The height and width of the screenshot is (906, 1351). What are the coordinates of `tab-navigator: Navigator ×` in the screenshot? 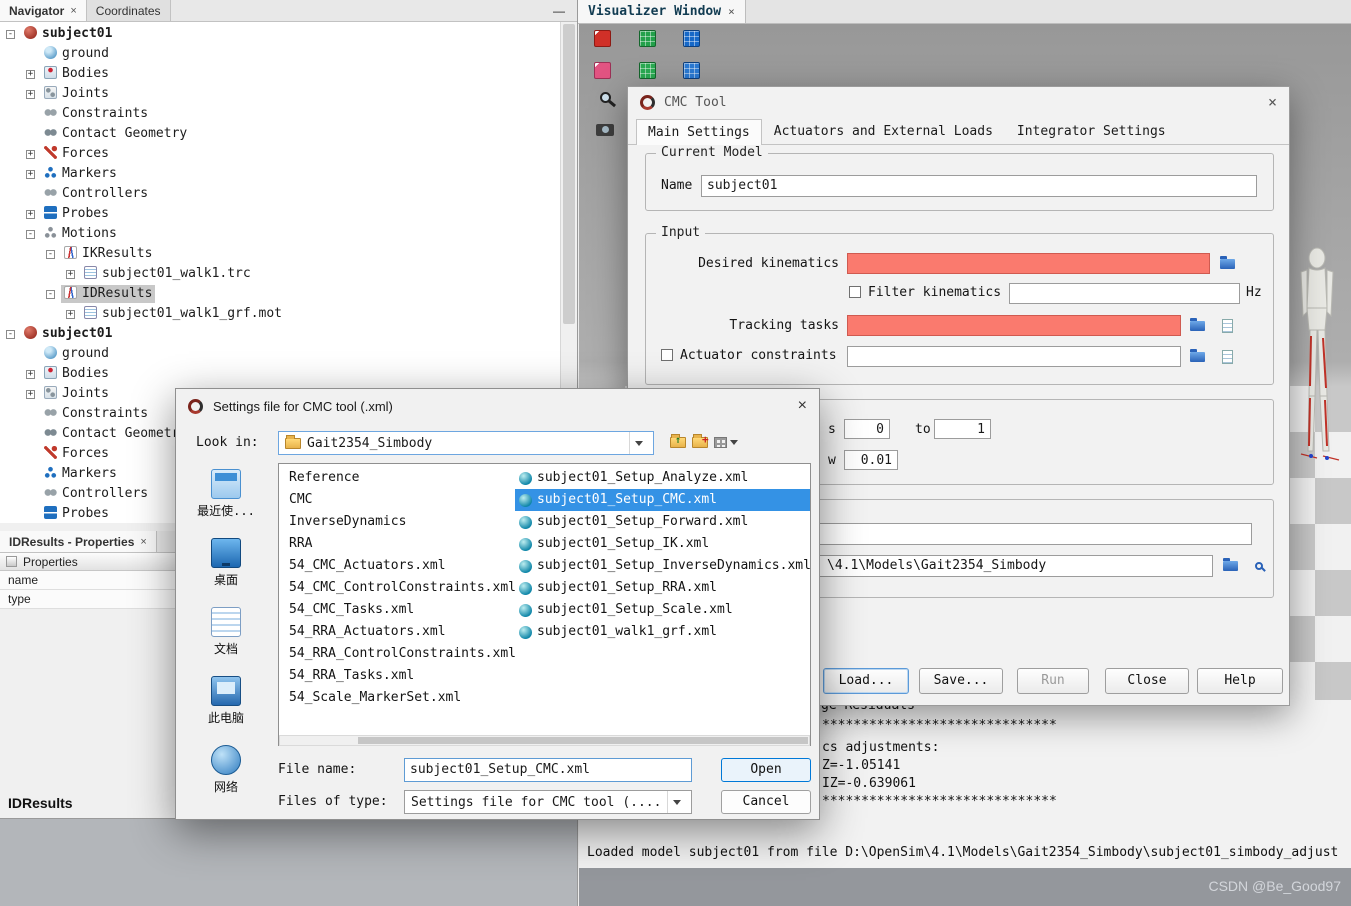 It's located at (43, 10).